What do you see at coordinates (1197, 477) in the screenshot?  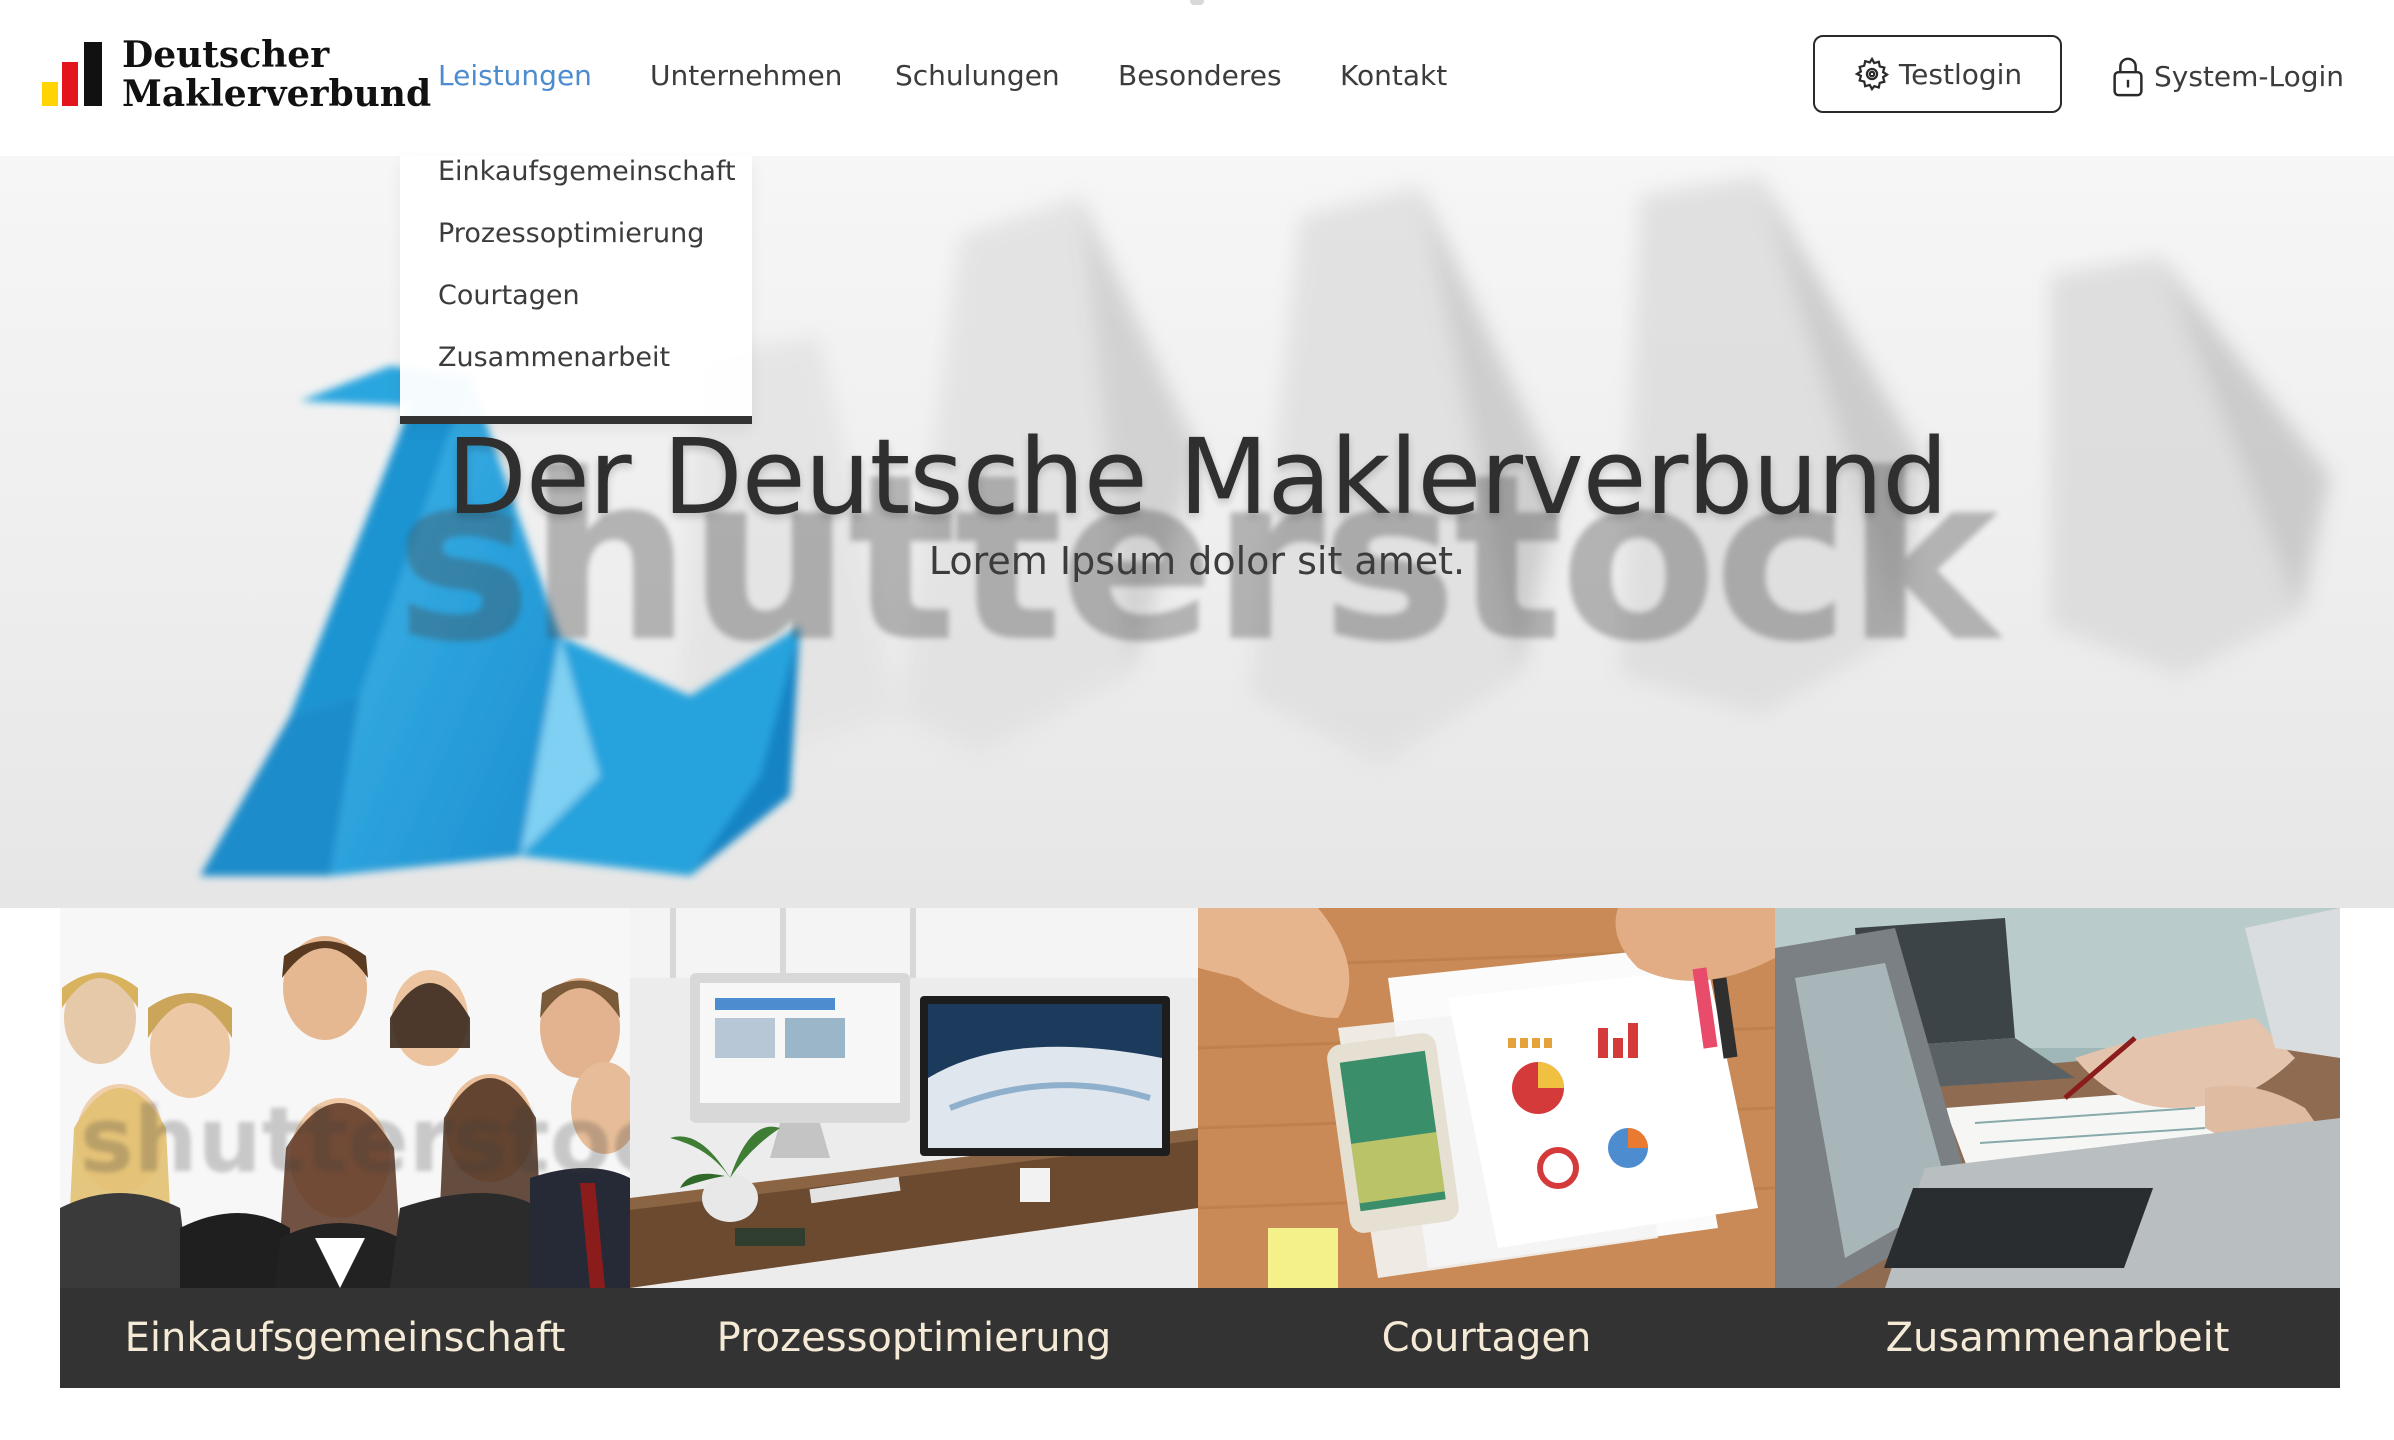 I see `hero-title: Der Deutsche Maklerverbund` at bounding box center [1197, 477].